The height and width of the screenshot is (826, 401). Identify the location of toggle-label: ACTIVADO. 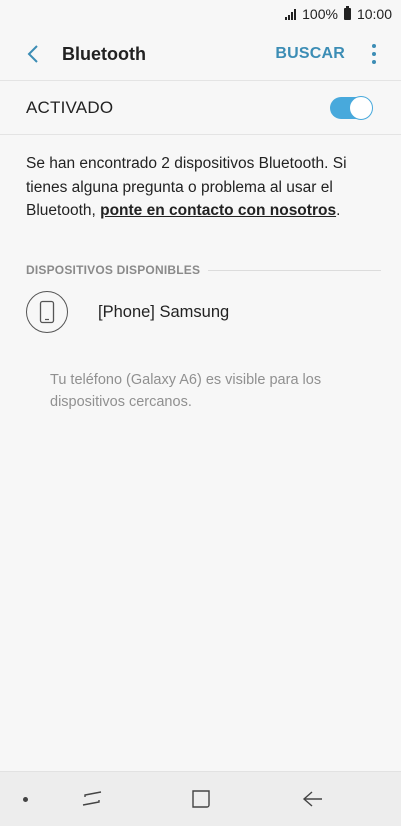
(70, 107).